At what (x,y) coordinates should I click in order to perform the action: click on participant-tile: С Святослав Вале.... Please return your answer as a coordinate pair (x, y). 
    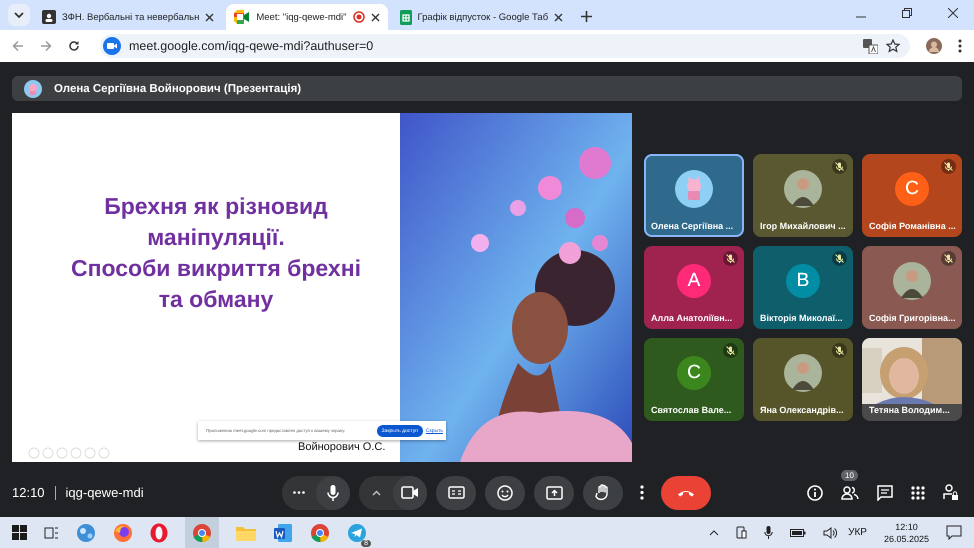
    Looking at the image, I should click on (694, 380).